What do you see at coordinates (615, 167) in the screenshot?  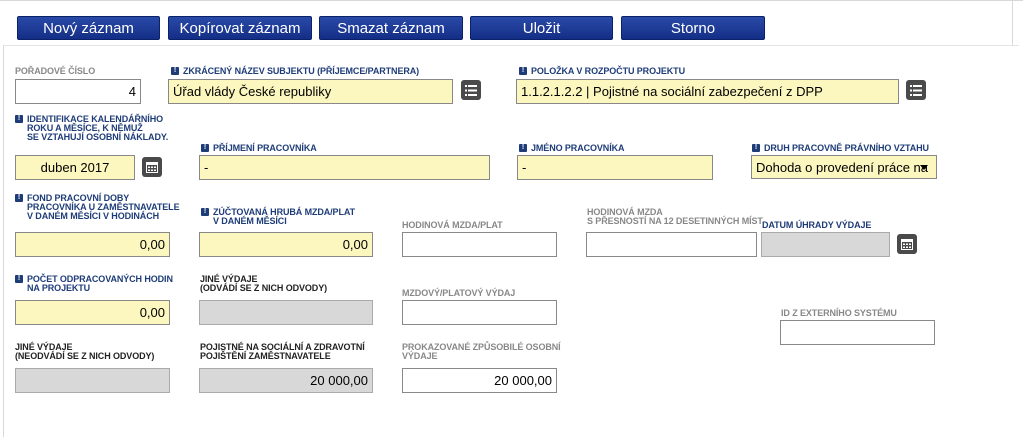 I see `jmeno-field: -` at bounding box center [615, 167].